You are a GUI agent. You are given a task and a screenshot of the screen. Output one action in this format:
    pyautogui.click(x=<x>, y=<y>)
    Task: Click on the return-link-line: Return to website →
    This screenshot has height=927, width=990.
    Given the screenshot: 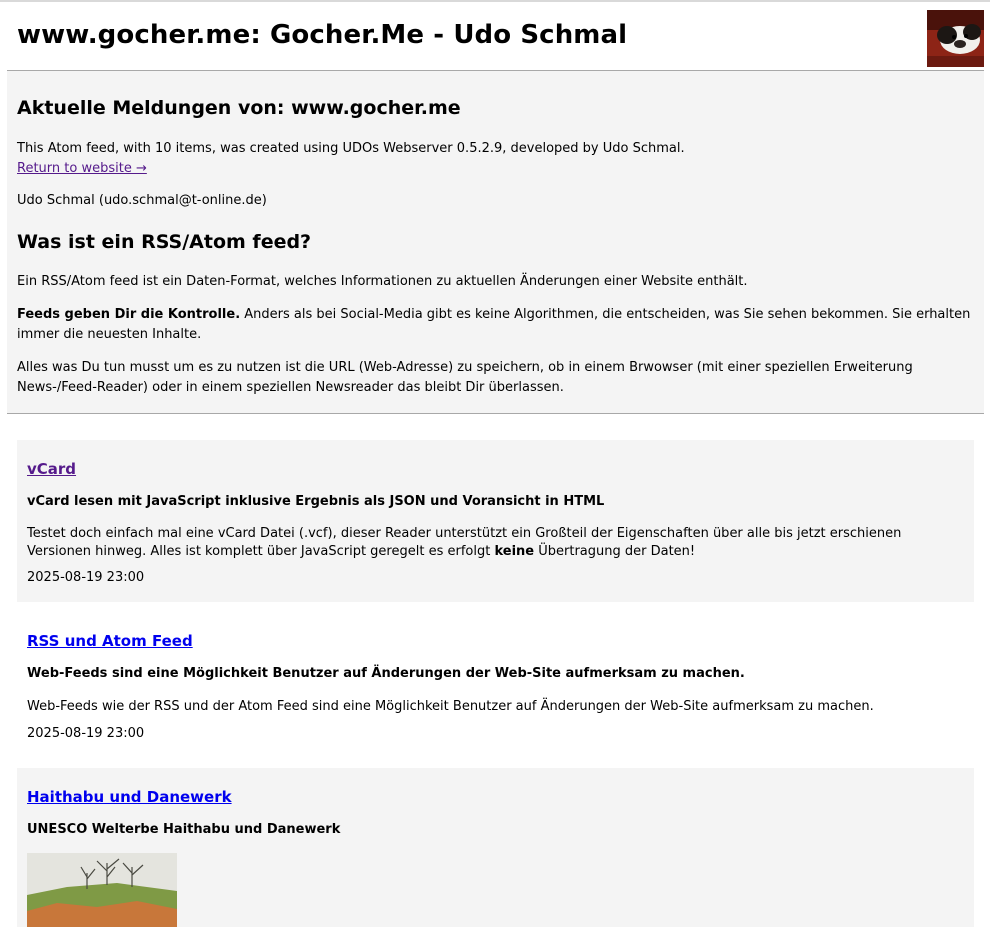 What is the action you would take?
    pyautogui.click(x=497, y=169)
    